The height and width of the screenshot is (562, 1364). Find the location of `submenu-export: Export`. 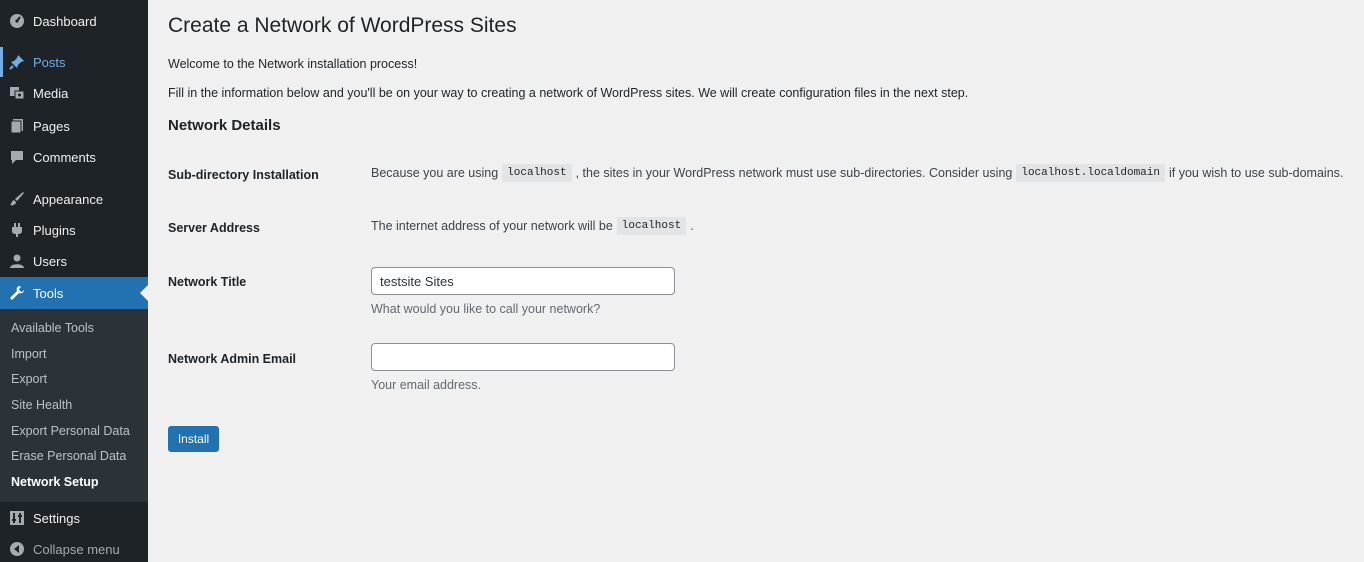

submenu-export: Export is located at coordinates (29, 379).